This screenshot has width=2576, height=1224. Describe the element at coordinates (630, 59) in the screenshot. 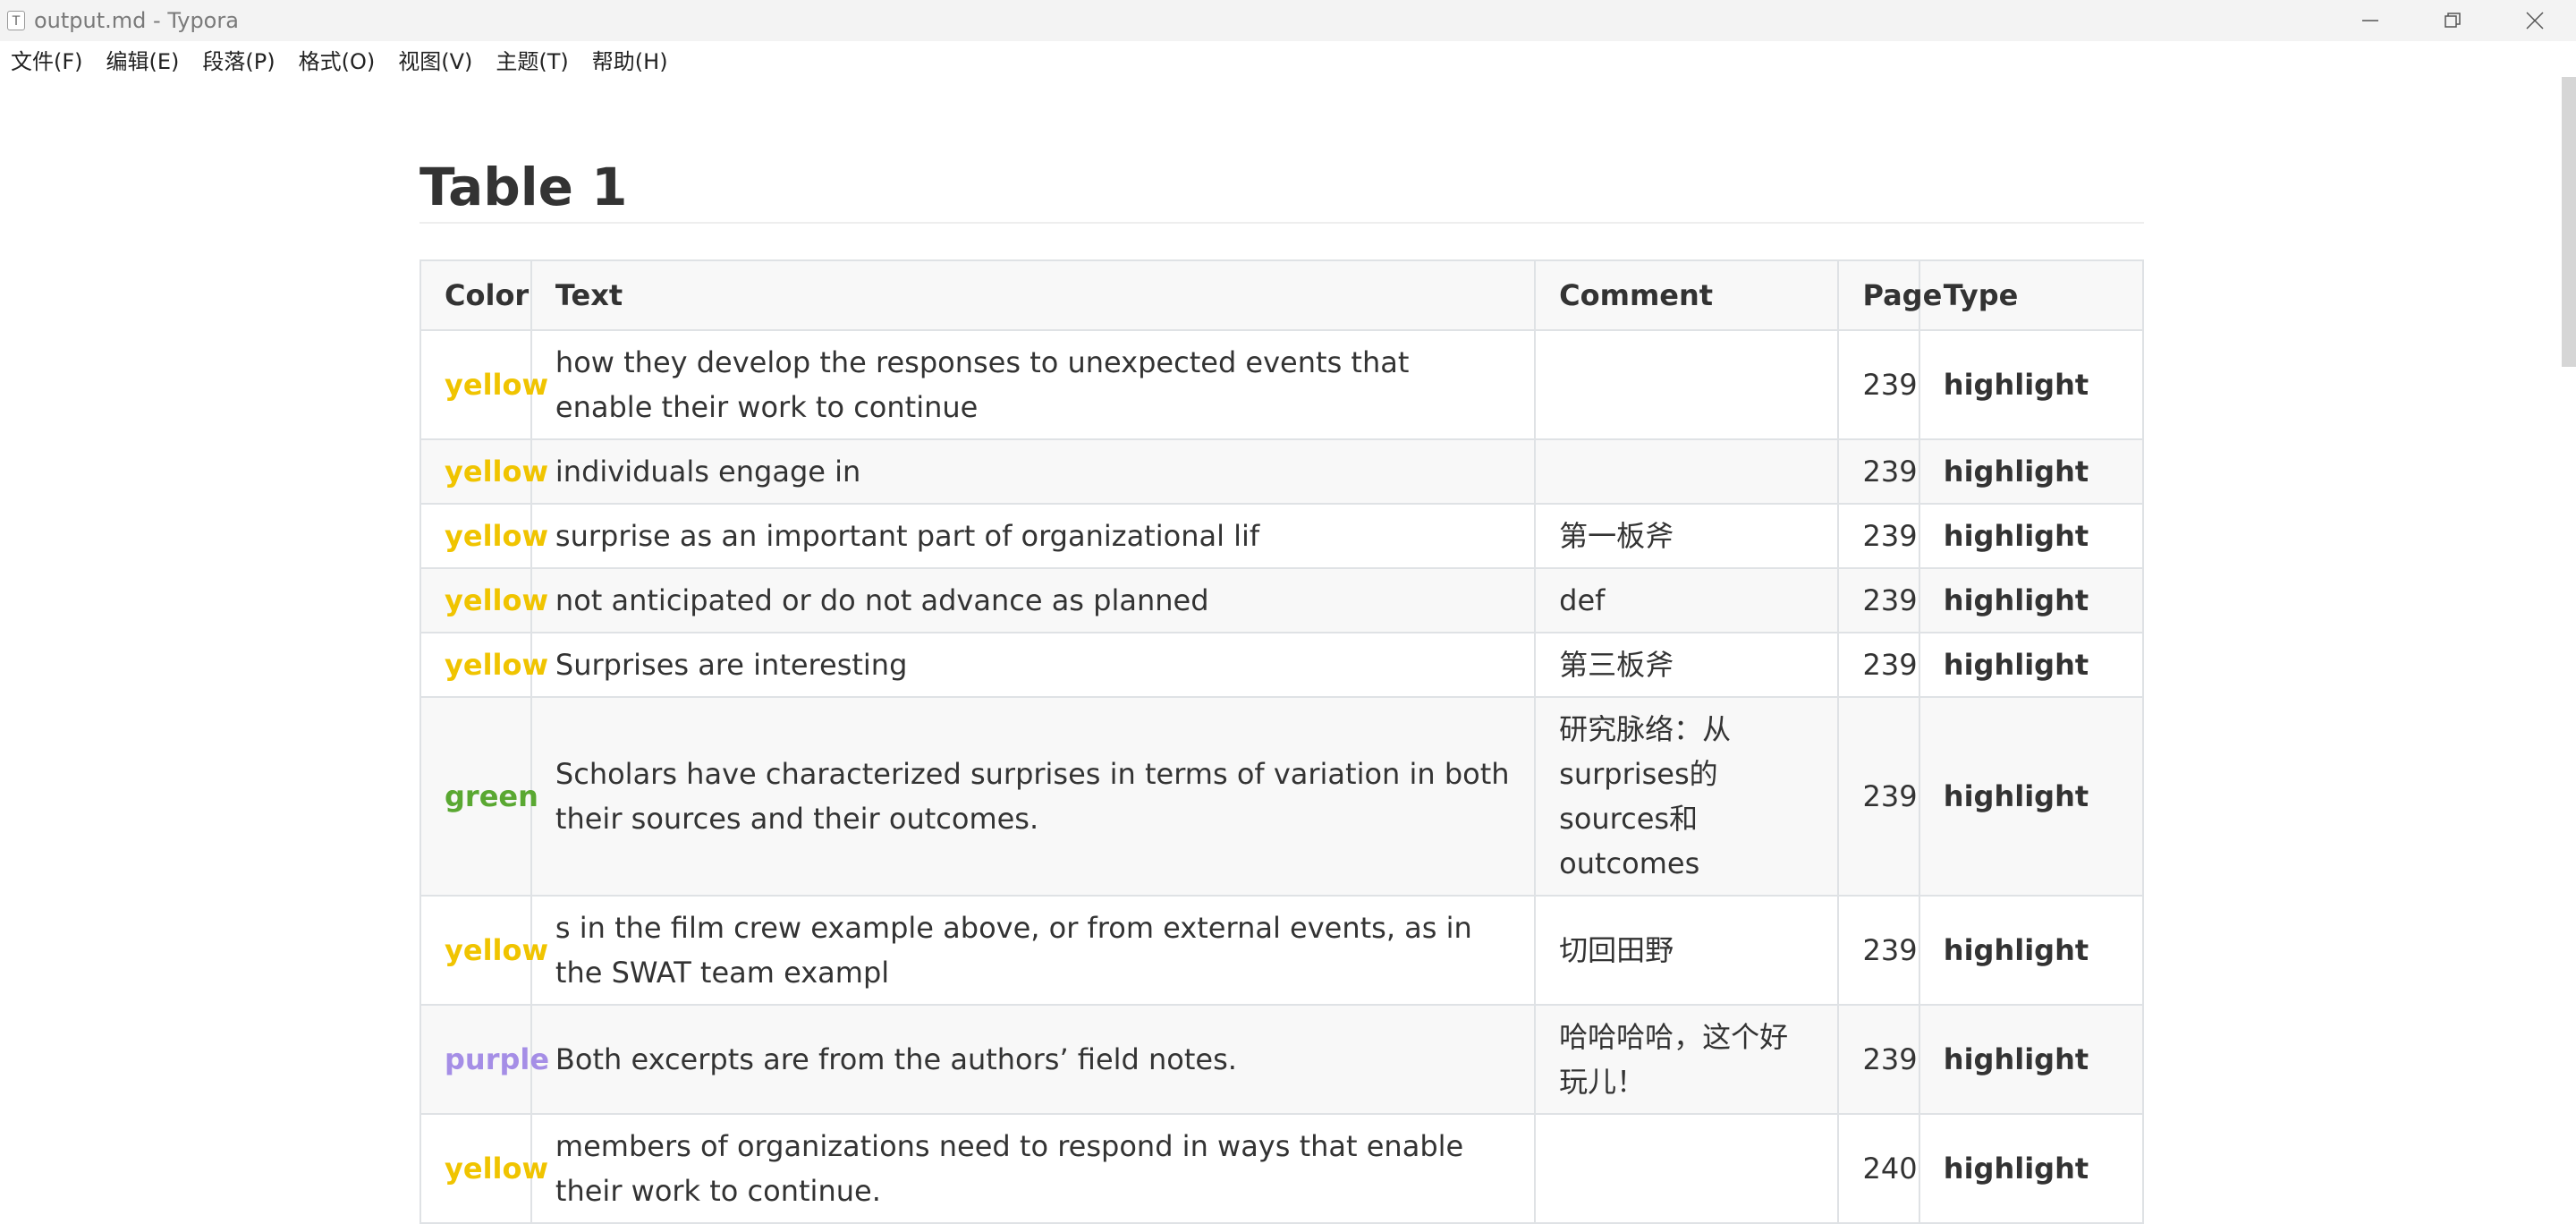

I see `menu-help: 帮助(H)` at that location.